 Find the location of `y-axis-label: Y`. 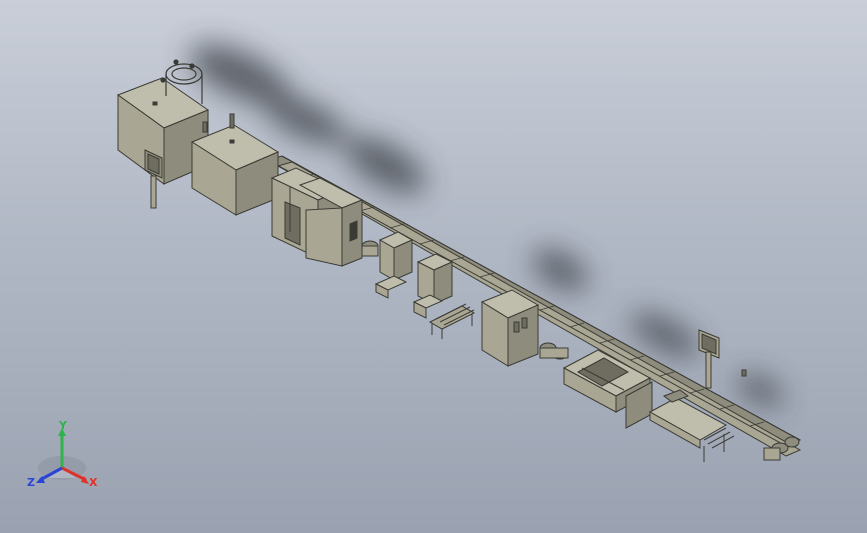

y-axis-label: Y is located at coordinates (63, 425).